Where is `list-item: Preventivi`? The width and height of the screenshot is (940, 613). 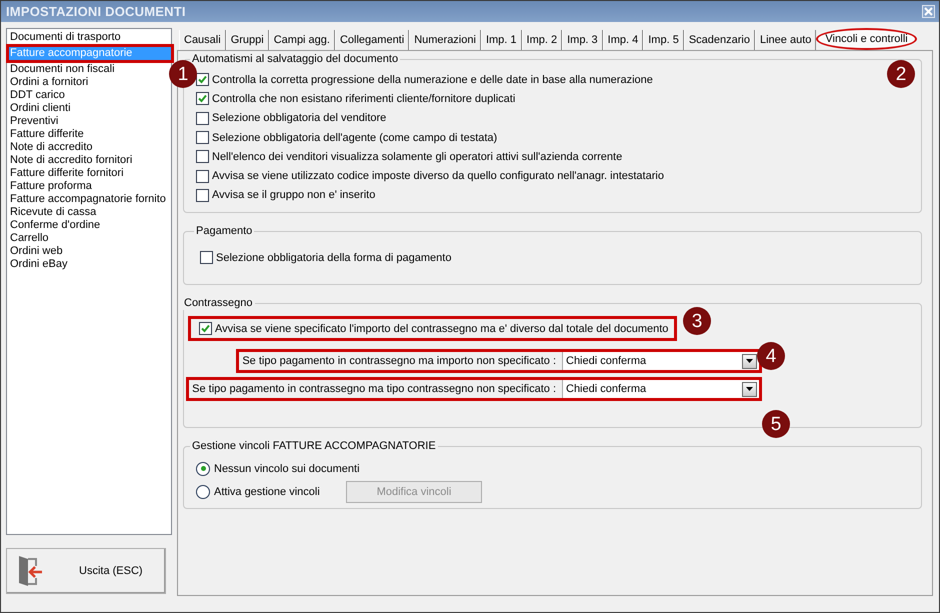 list-item: Preventivi is located at coordinates (90, 121).